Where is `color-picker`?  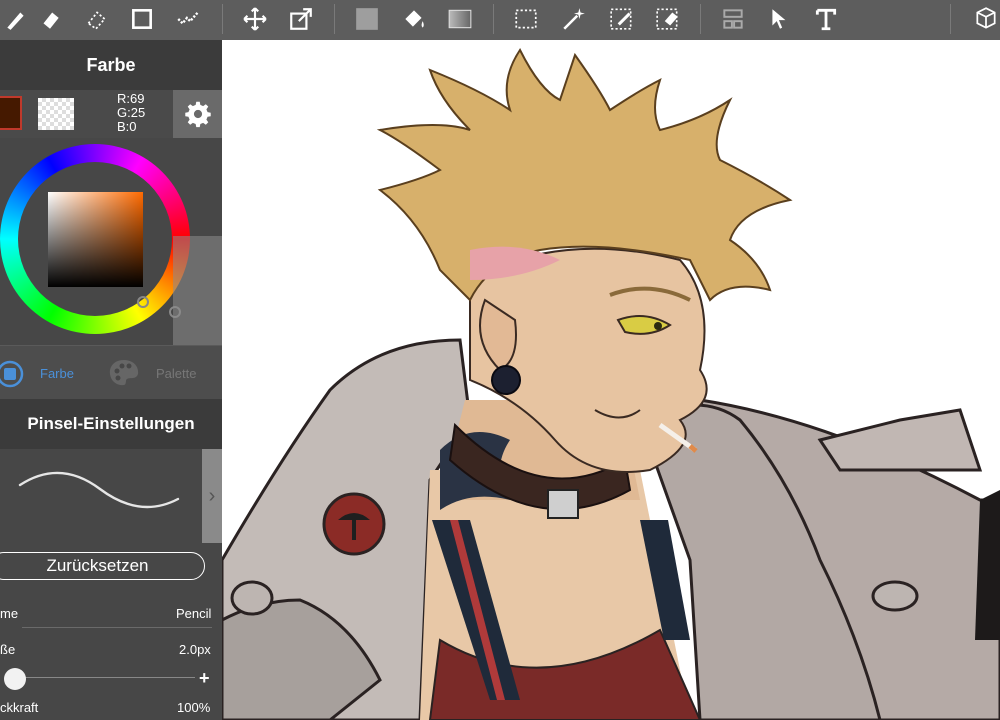 color-picker is located at coordinates (111, 290).